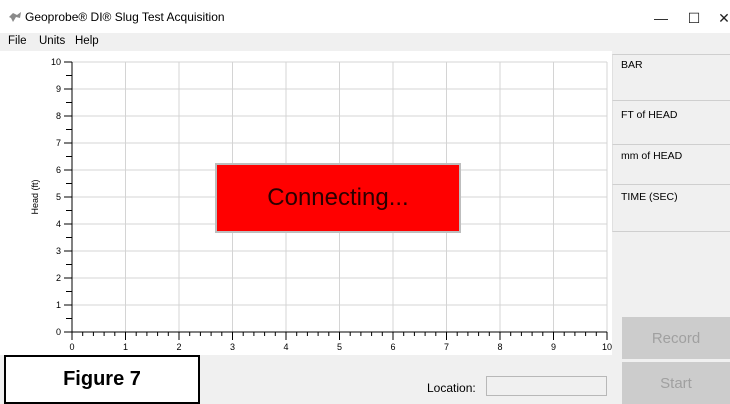 The width and height of the screenshot is (730, 404). What do you see at coordinates (58, 116) in the screenshot?
I see `y-tick-label: 8` at bounding box center [58, 116].